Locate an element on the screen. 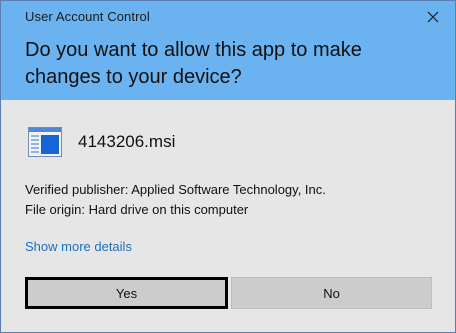  show-more-details-link: Show more details is located at coordinates (78, 246).